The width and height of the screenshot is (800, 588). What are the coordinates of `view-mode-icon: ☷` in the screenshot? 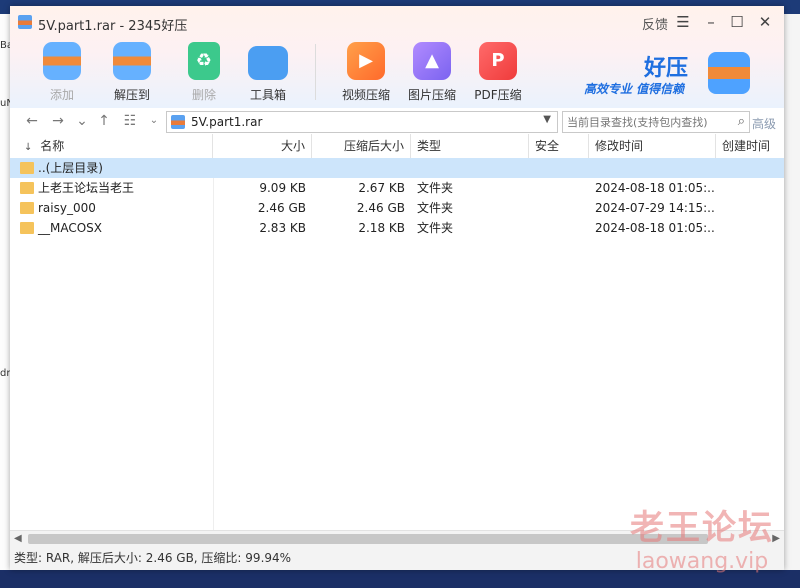 It's located at (130, 121).